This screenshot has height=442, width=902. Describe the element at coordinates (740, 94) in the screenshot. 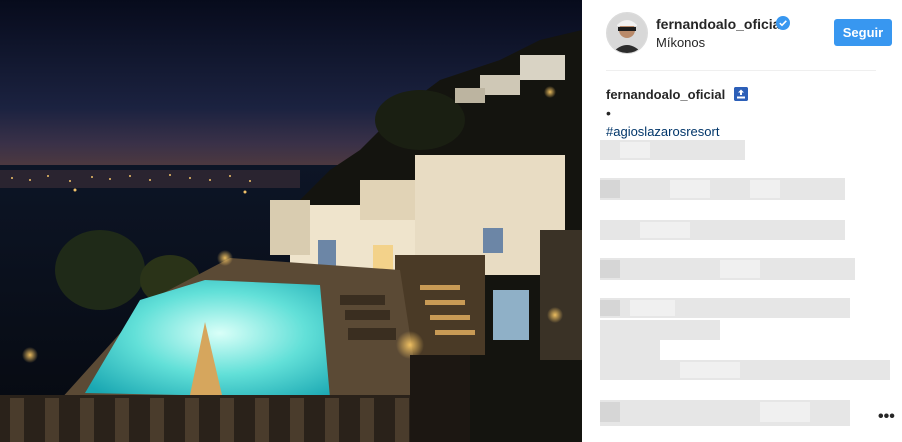

I see `top-emoji-icon` at that location.